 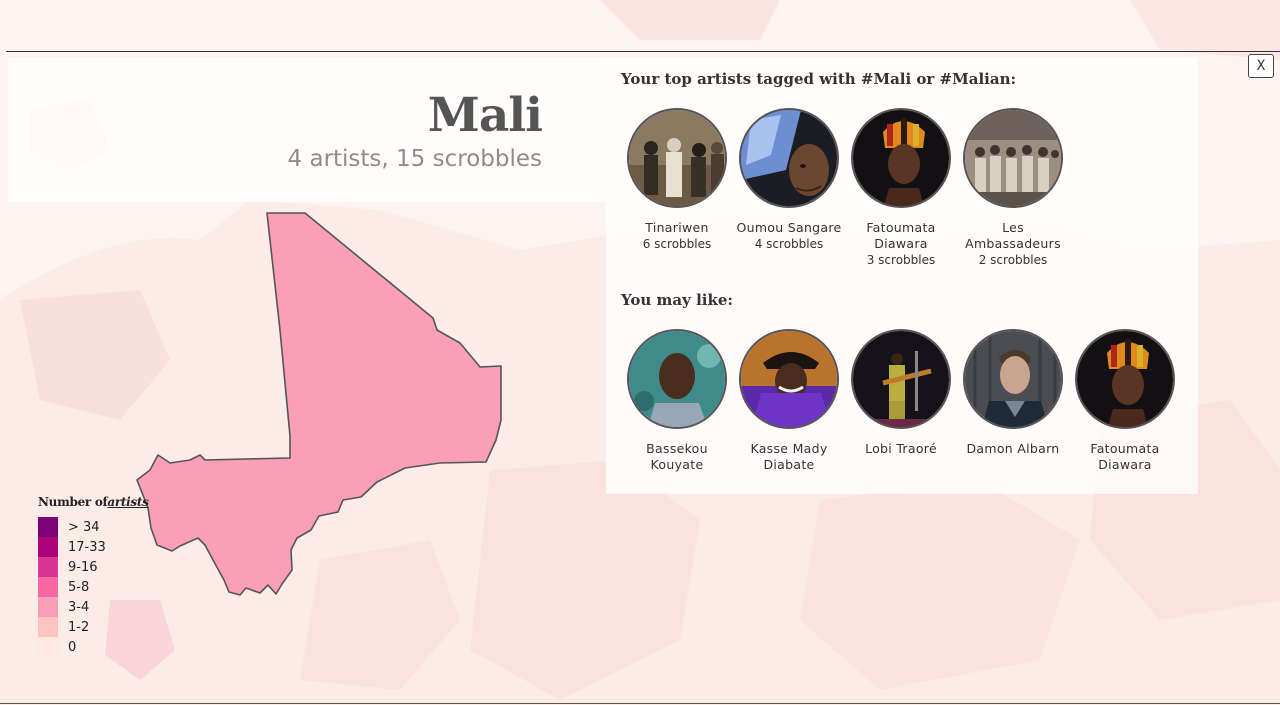 What do you see at coordinates (72, 647) in the screenshot?
I see `legend-label: 0` at bounding box center [72, 647].